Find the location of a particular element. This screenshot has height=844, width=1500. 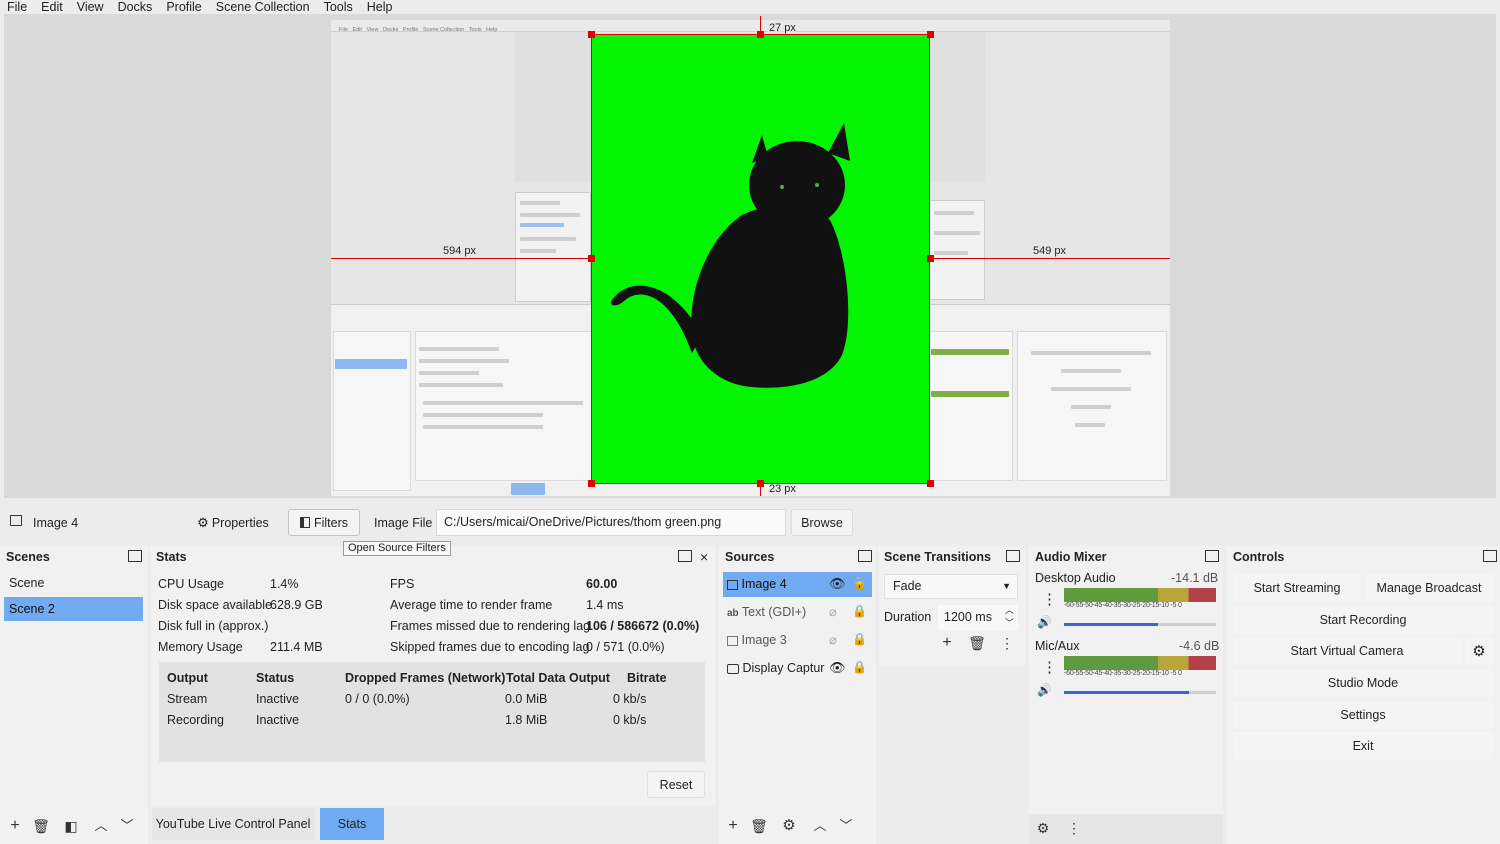

menu-edit: Edit is located at coordinates (52, 7).